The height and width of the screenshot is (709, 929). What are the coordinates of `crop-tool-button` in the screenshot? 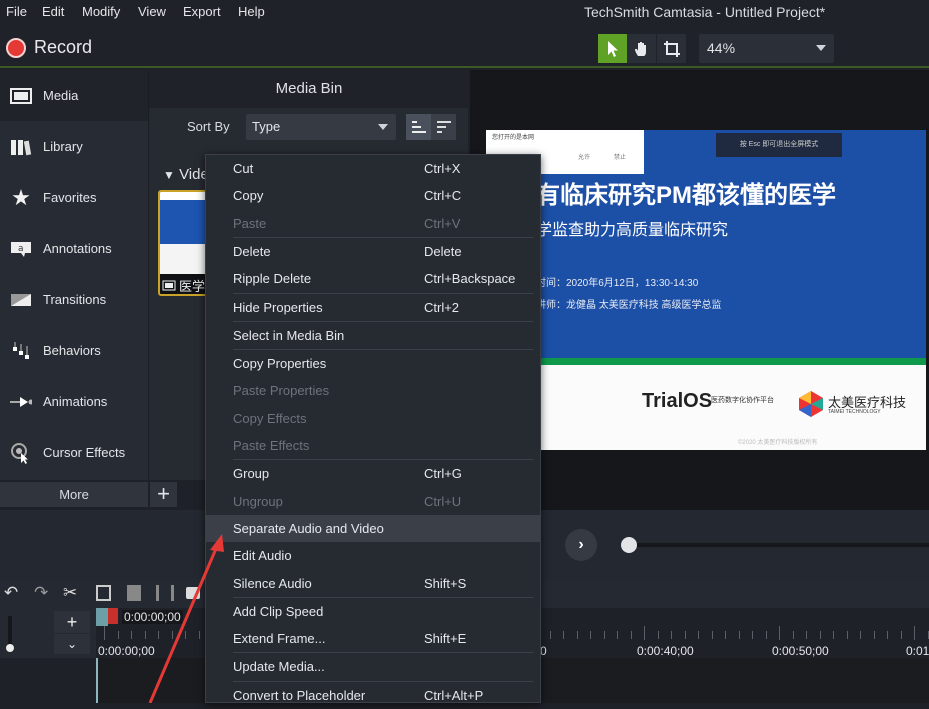 It's located at (671, 48).